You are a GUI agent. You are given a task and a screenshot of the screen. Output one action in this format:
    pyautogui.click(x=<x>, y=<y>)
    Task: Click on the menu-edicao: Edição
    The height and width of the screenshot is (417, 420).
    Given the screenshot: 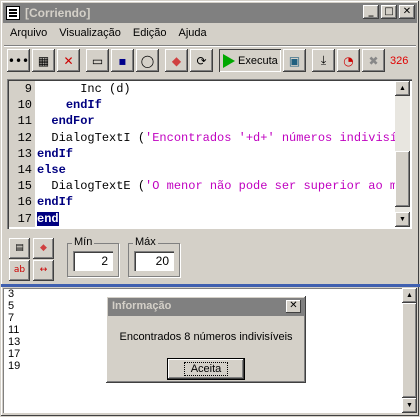 What is the action you would take?
    pyautogui.click(x=150, y=34)
    